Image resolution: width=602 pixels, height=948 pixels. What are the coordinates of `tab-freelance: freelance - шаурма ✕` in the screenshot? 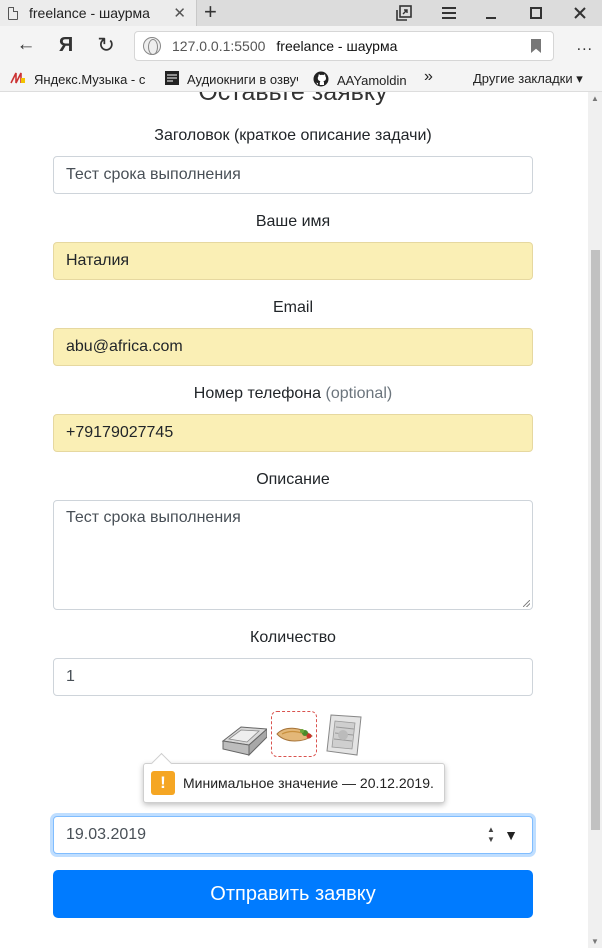 It's located at (98, 13).